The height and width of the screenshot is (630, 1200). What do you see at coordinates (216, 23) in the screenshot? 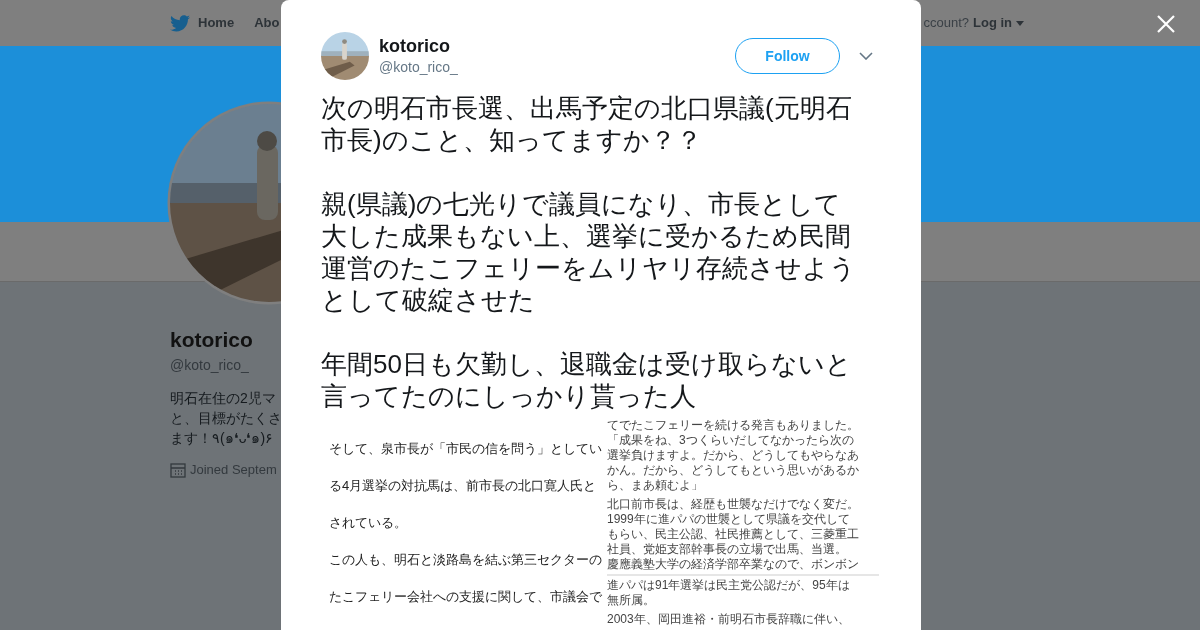
I see `nav-link: Home` at bounding box center [216, 23].